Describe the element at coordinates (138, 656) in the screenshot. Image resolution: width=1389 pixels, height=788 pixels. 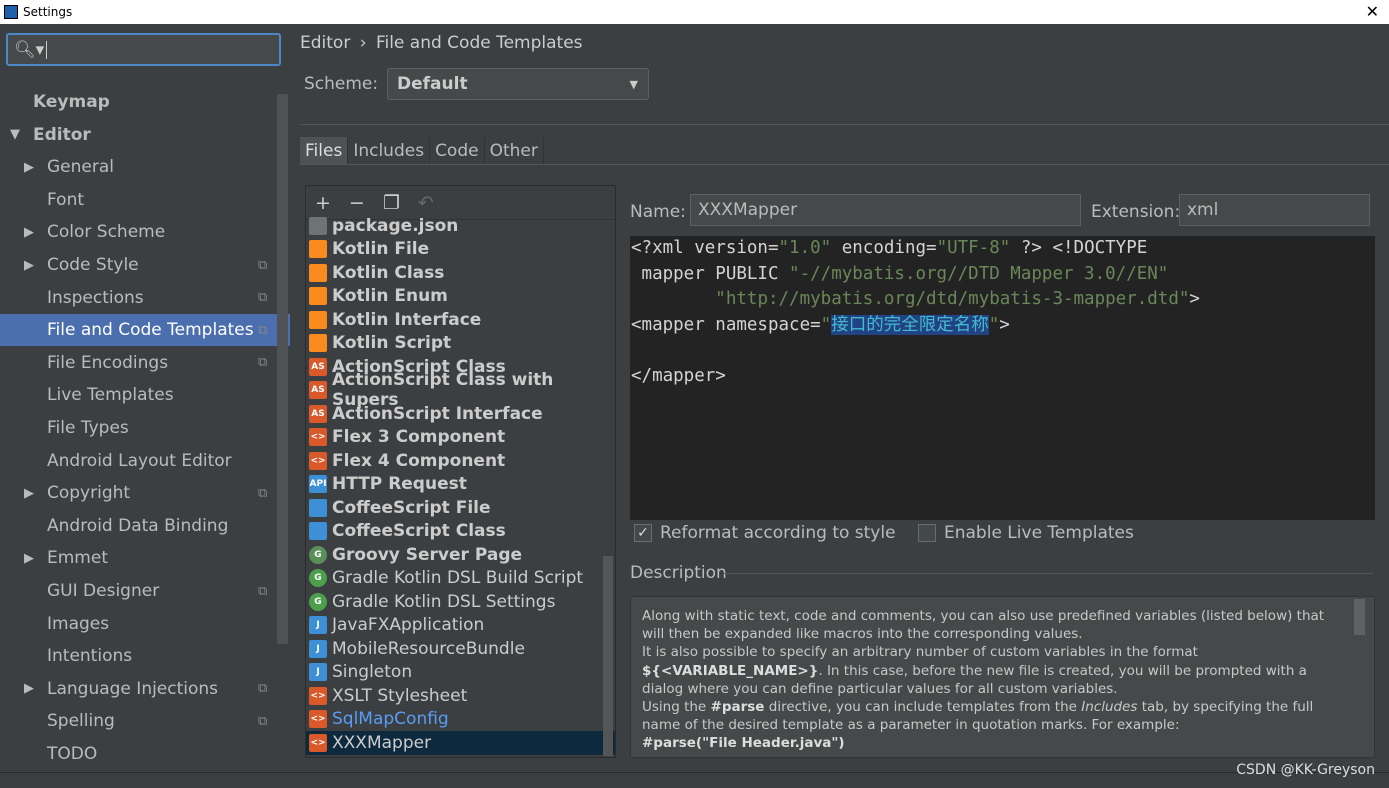
I see `sidebar-item-intentions: Intentions` at that location.